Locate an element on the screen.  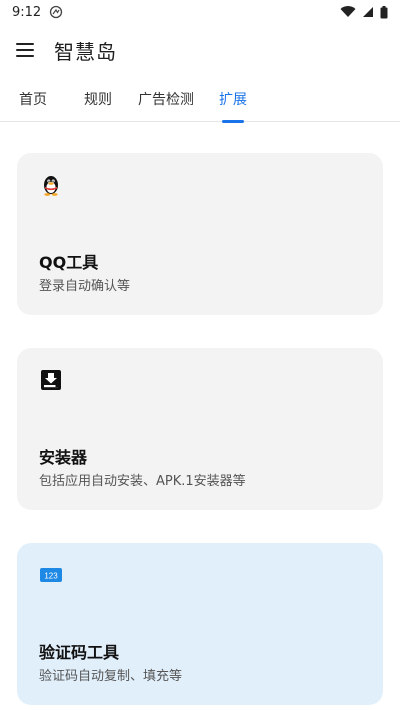
tab-label: 广告检测 is located at coordinates (166, 100).